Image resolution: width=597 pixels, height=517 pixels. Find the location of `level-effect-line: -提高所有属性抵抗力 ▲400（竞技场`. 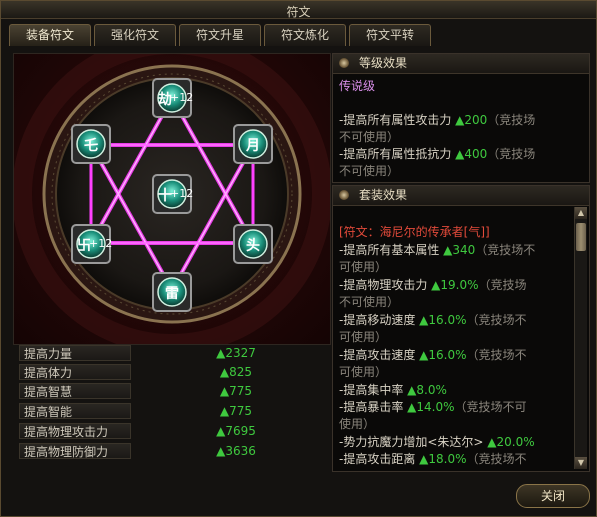

level-effect-line: -提高所有属性抵抗力 ▲400（竞技场 is located at coordinates (437, 154).